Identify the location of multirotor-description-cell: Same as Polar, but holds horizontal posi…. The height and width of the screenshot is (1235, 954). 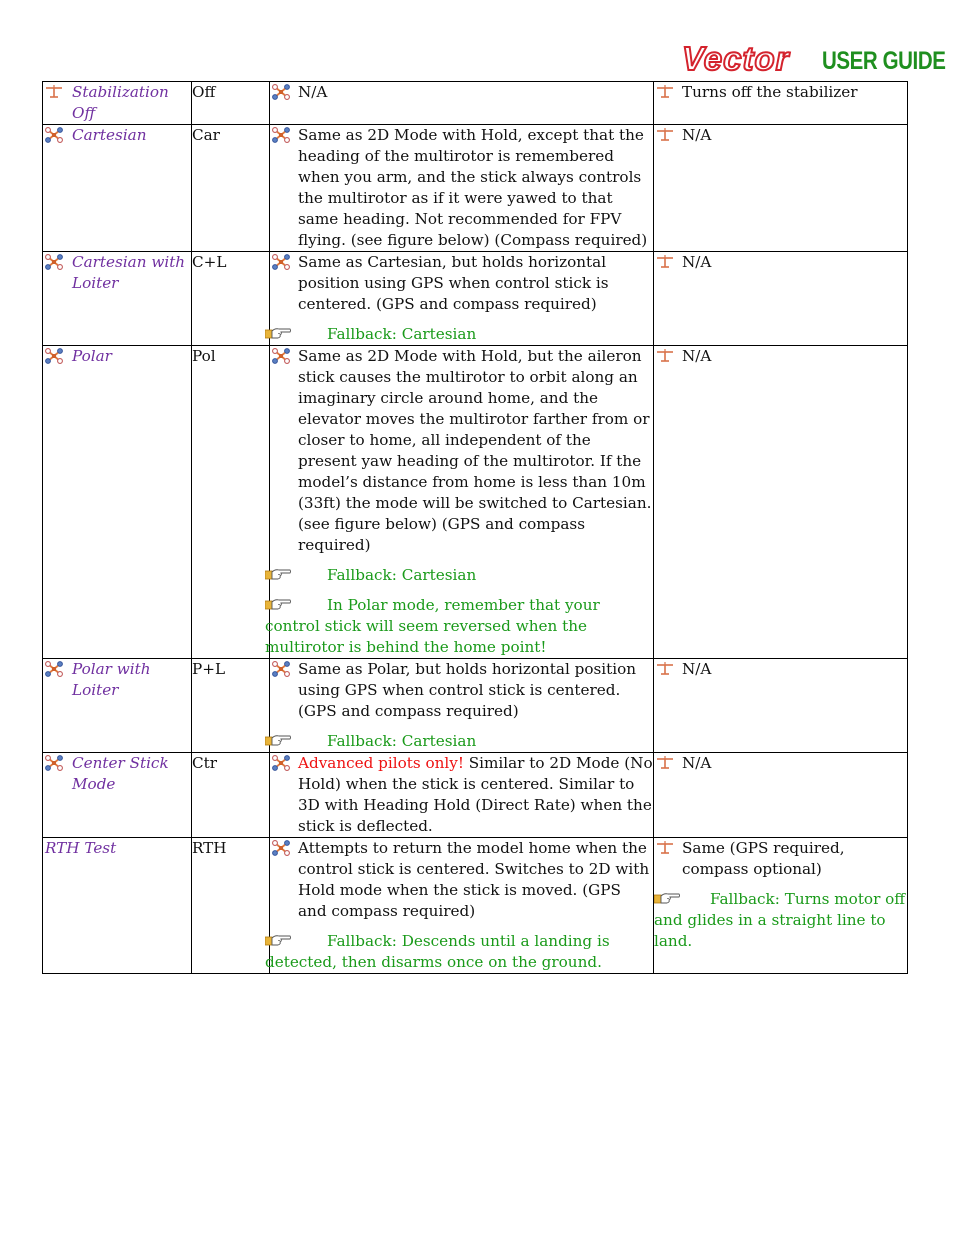
(459, 705).